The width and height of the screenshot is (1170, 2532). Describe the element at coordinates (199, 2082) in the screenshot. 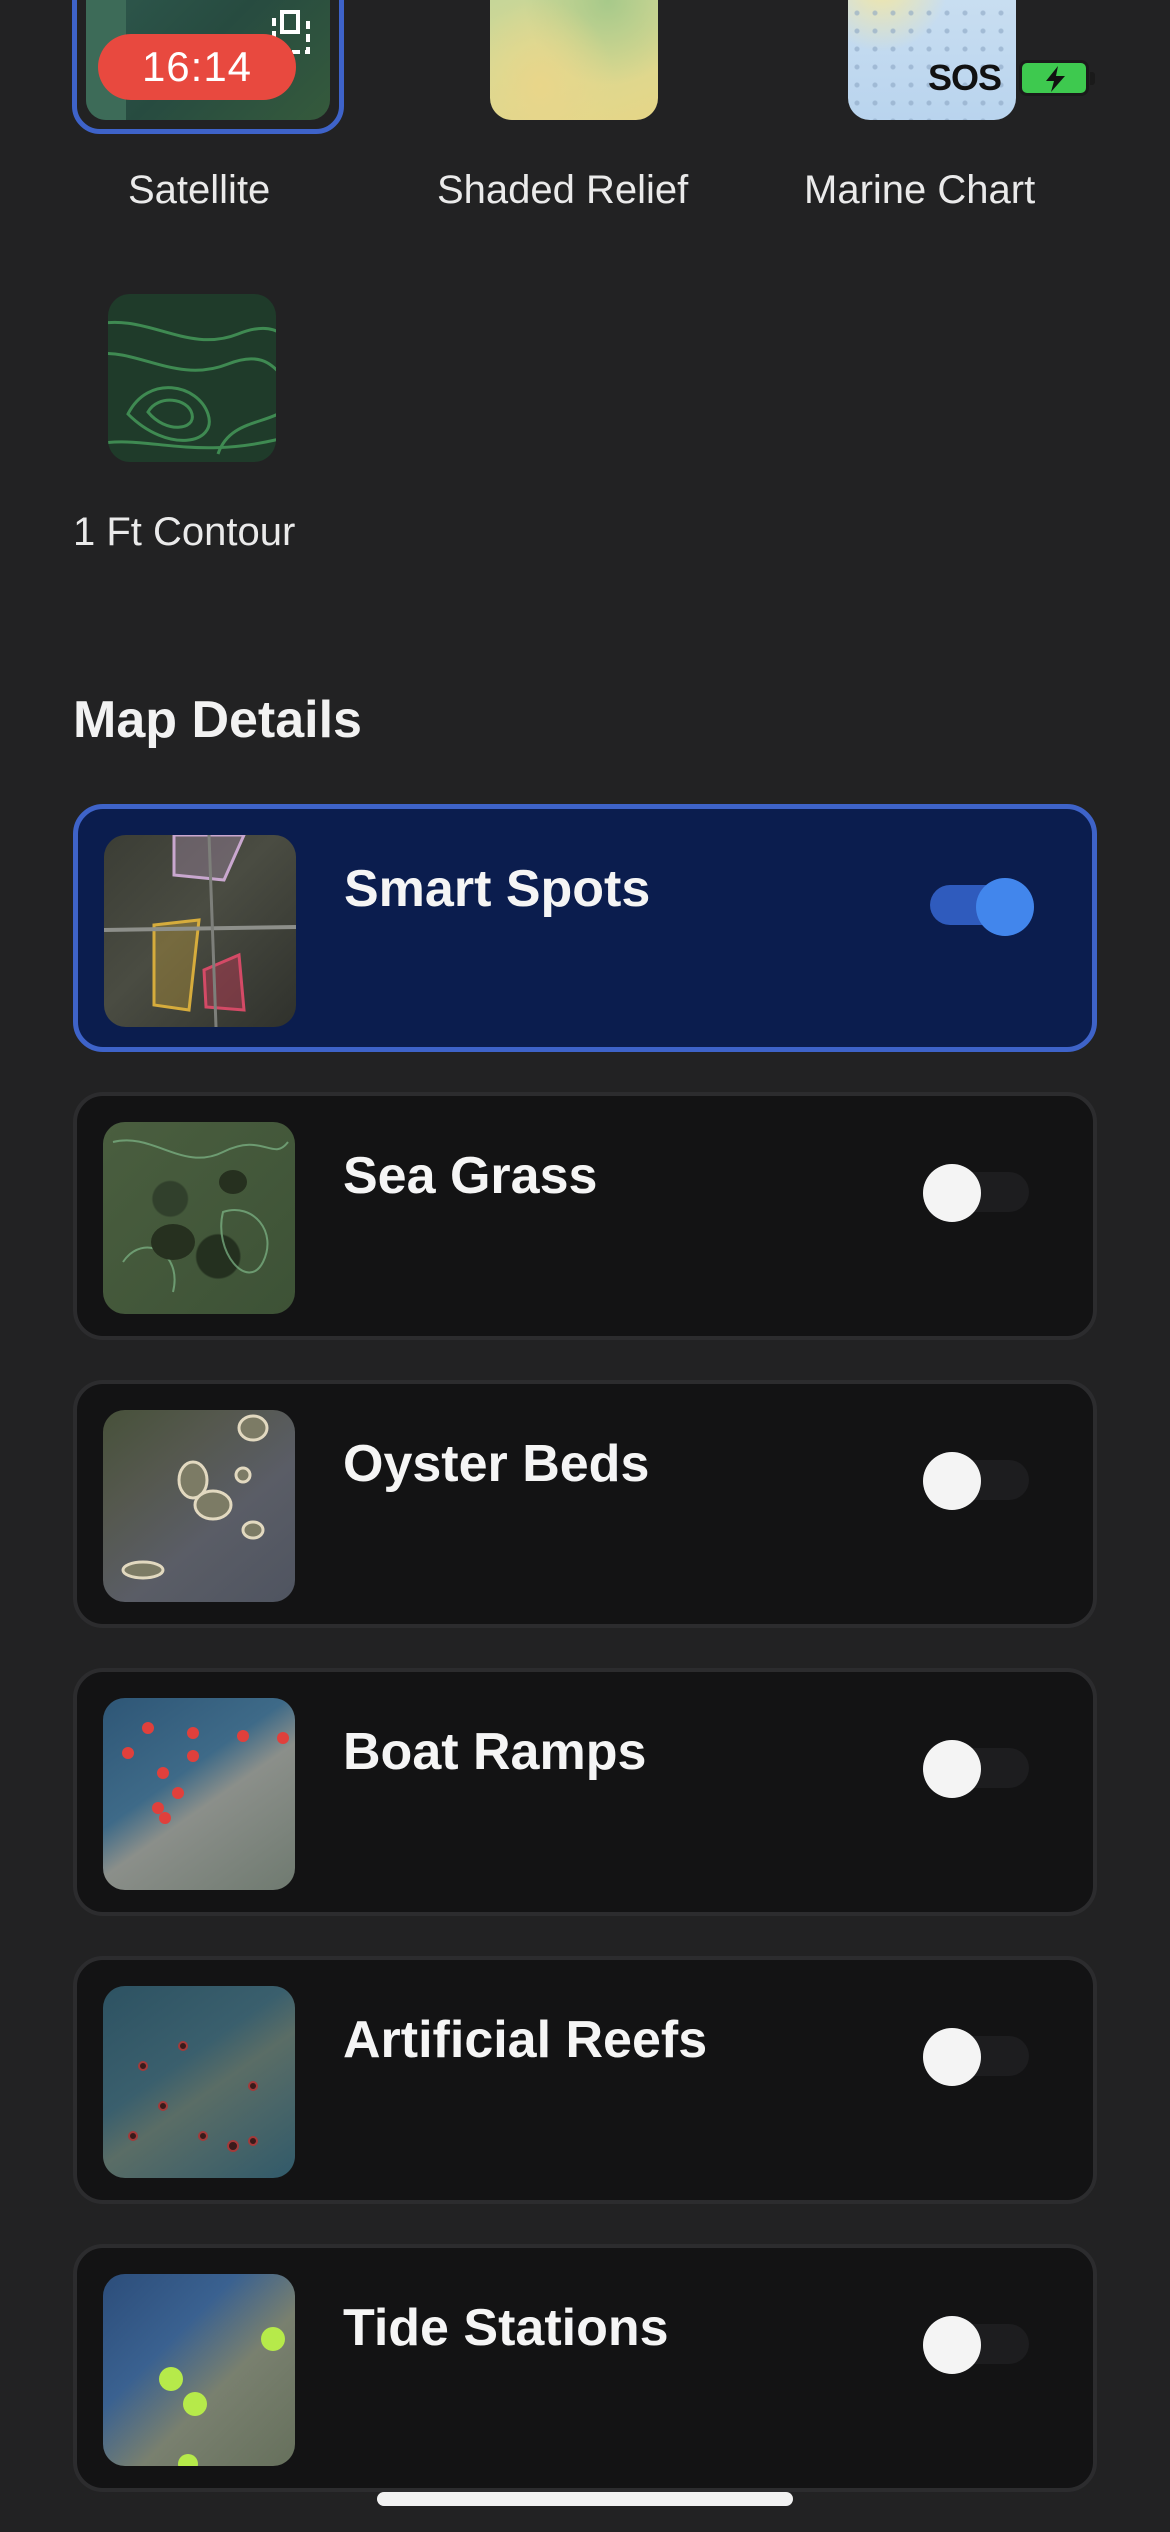

I see `artificial-reefs-thumbnail` at that location.